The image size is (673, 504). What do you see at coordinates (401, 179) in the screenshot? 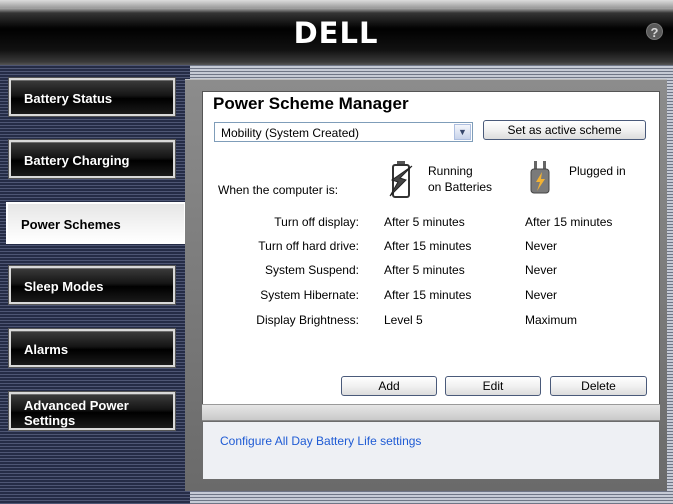
I see `battery-icon` at bounding box center [401, 179].